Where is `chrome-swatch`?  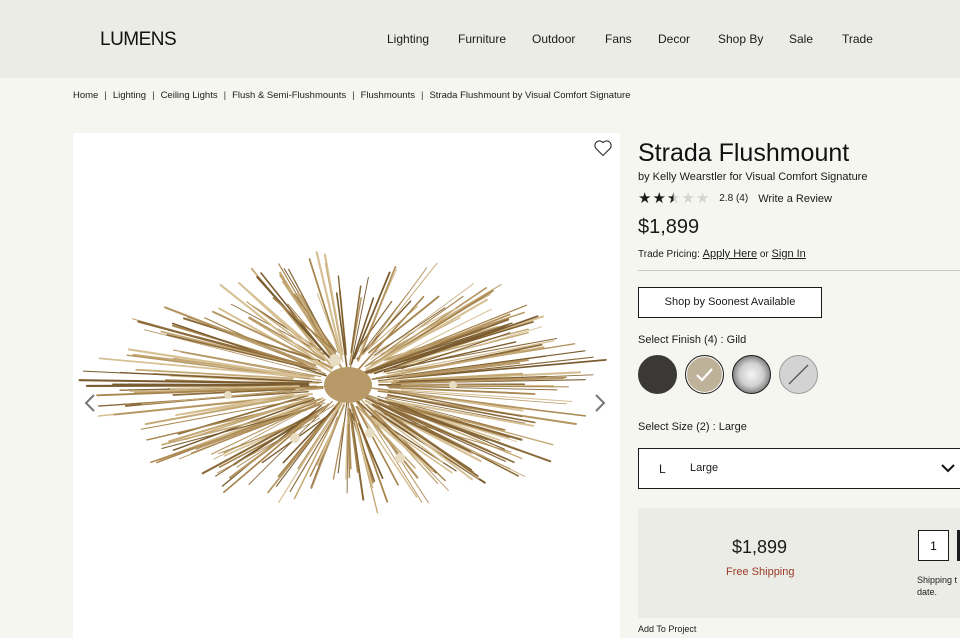
chrome-swatch is located at coordinates (751, 374).